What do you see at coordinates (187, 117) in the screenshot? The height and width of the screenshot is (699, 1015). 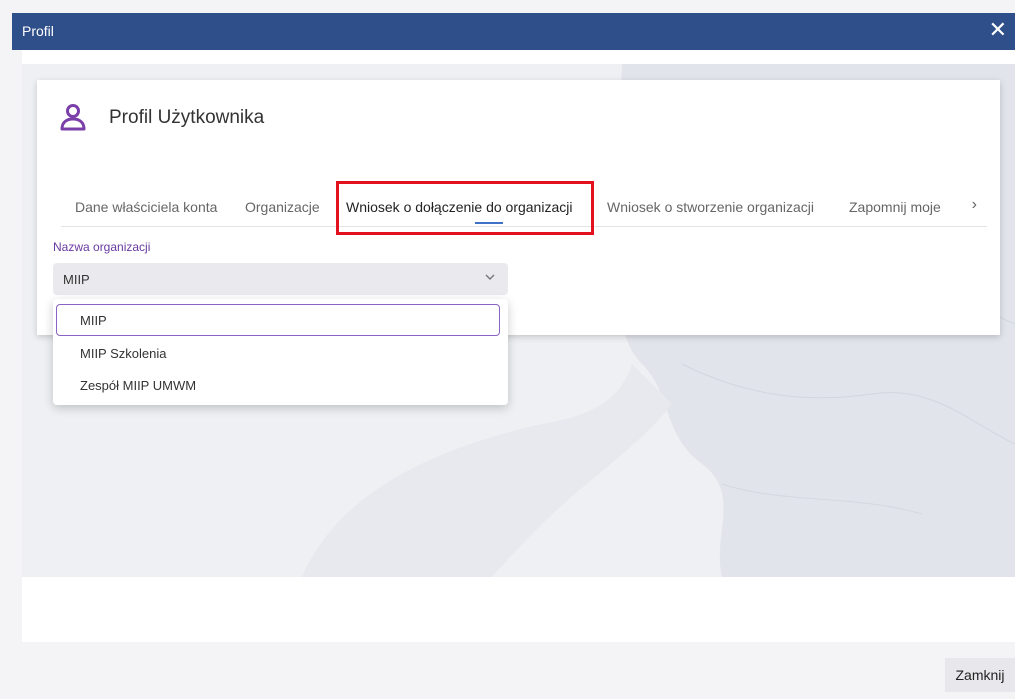 I see `card-title: Profil Użytkownika` at bounding box center [187, 117].